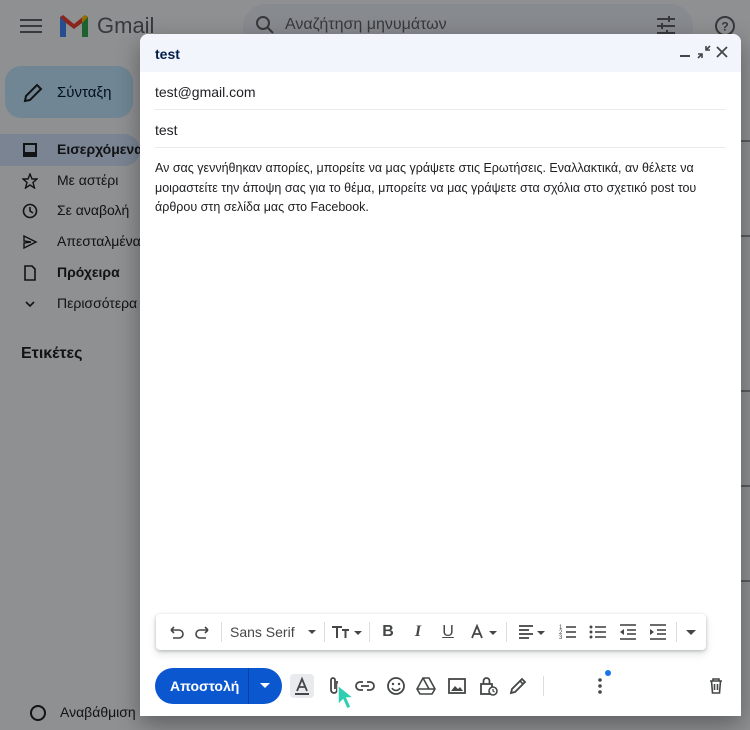  What do you see at coordinates (265, 685) in the screenshot?
I see `send-options-icon` at bounding box center [265, 685].